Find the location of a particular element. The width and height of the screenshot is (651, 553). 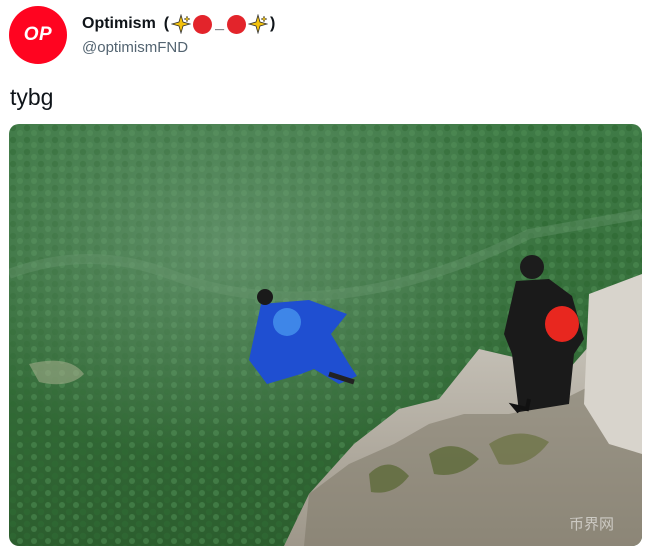

name-paren-close: ) is located at coordinates (273, 23).